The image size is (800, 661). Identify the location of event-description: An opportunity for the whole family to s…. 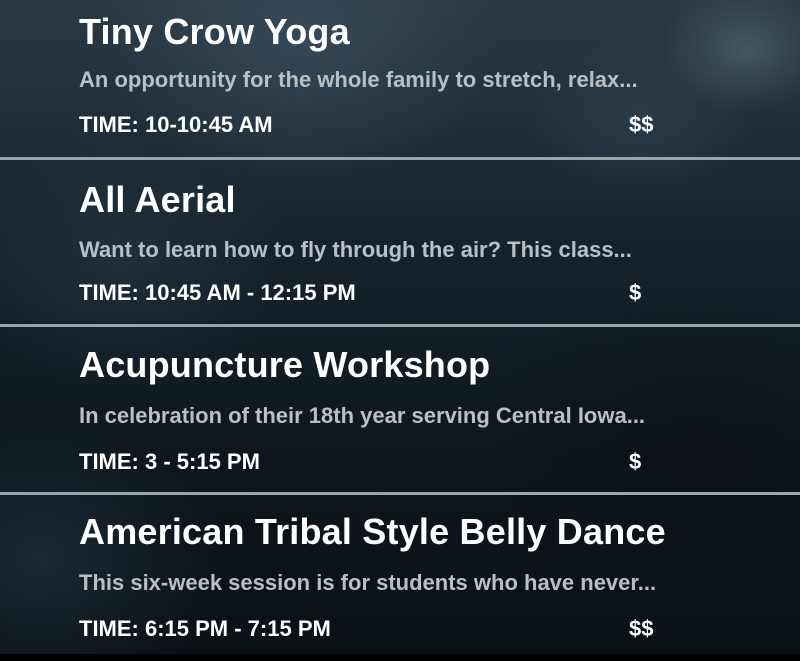
(358, 79).